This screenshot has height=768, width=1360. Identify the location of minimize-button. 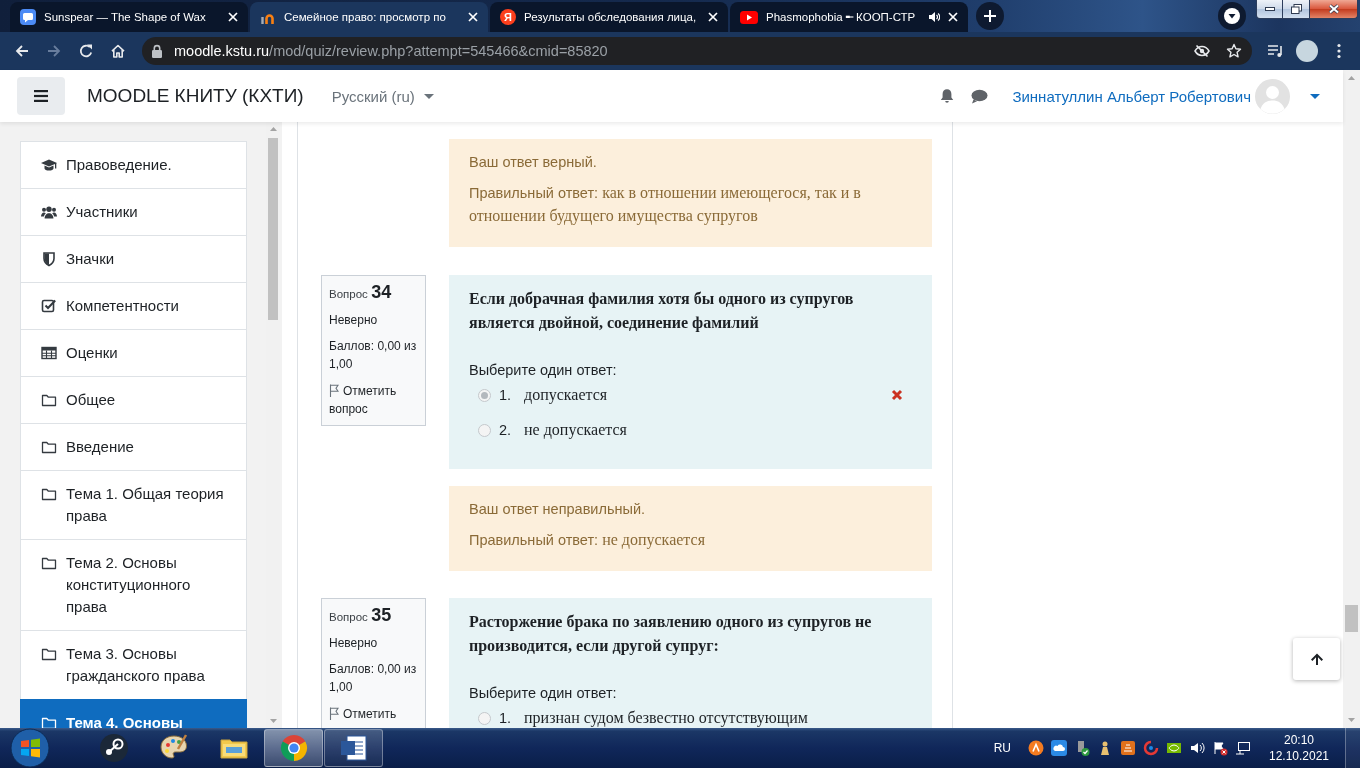
(1269, 9).